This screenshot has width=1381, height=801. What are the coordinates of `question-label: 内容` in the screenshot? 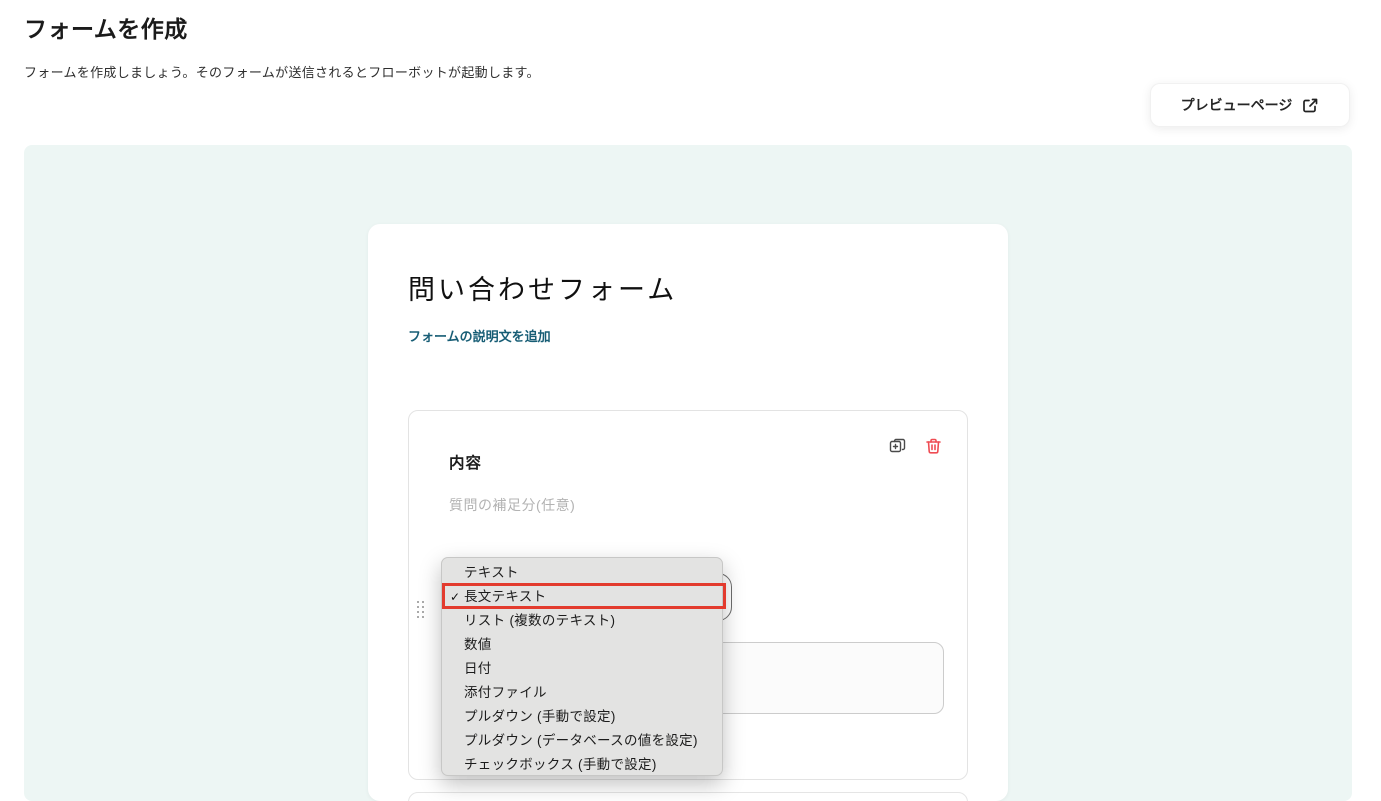 It's located at (465, 462).